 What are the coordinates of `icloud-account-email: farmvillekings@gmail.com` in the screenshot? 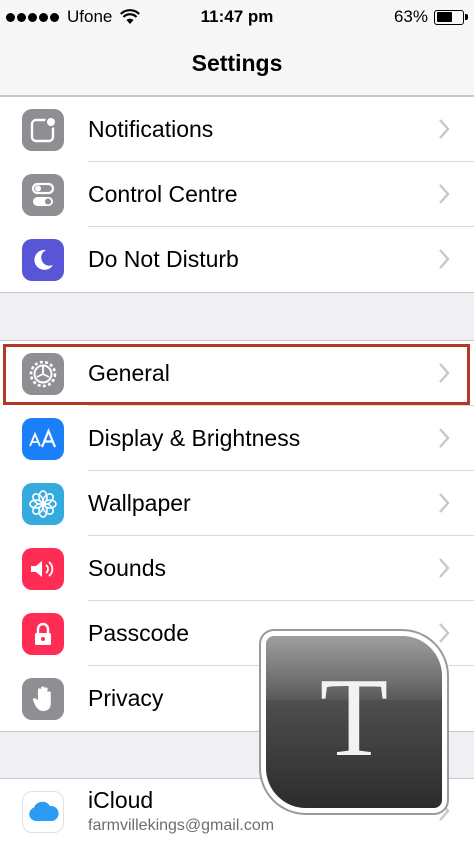 It's located at (181, 825).